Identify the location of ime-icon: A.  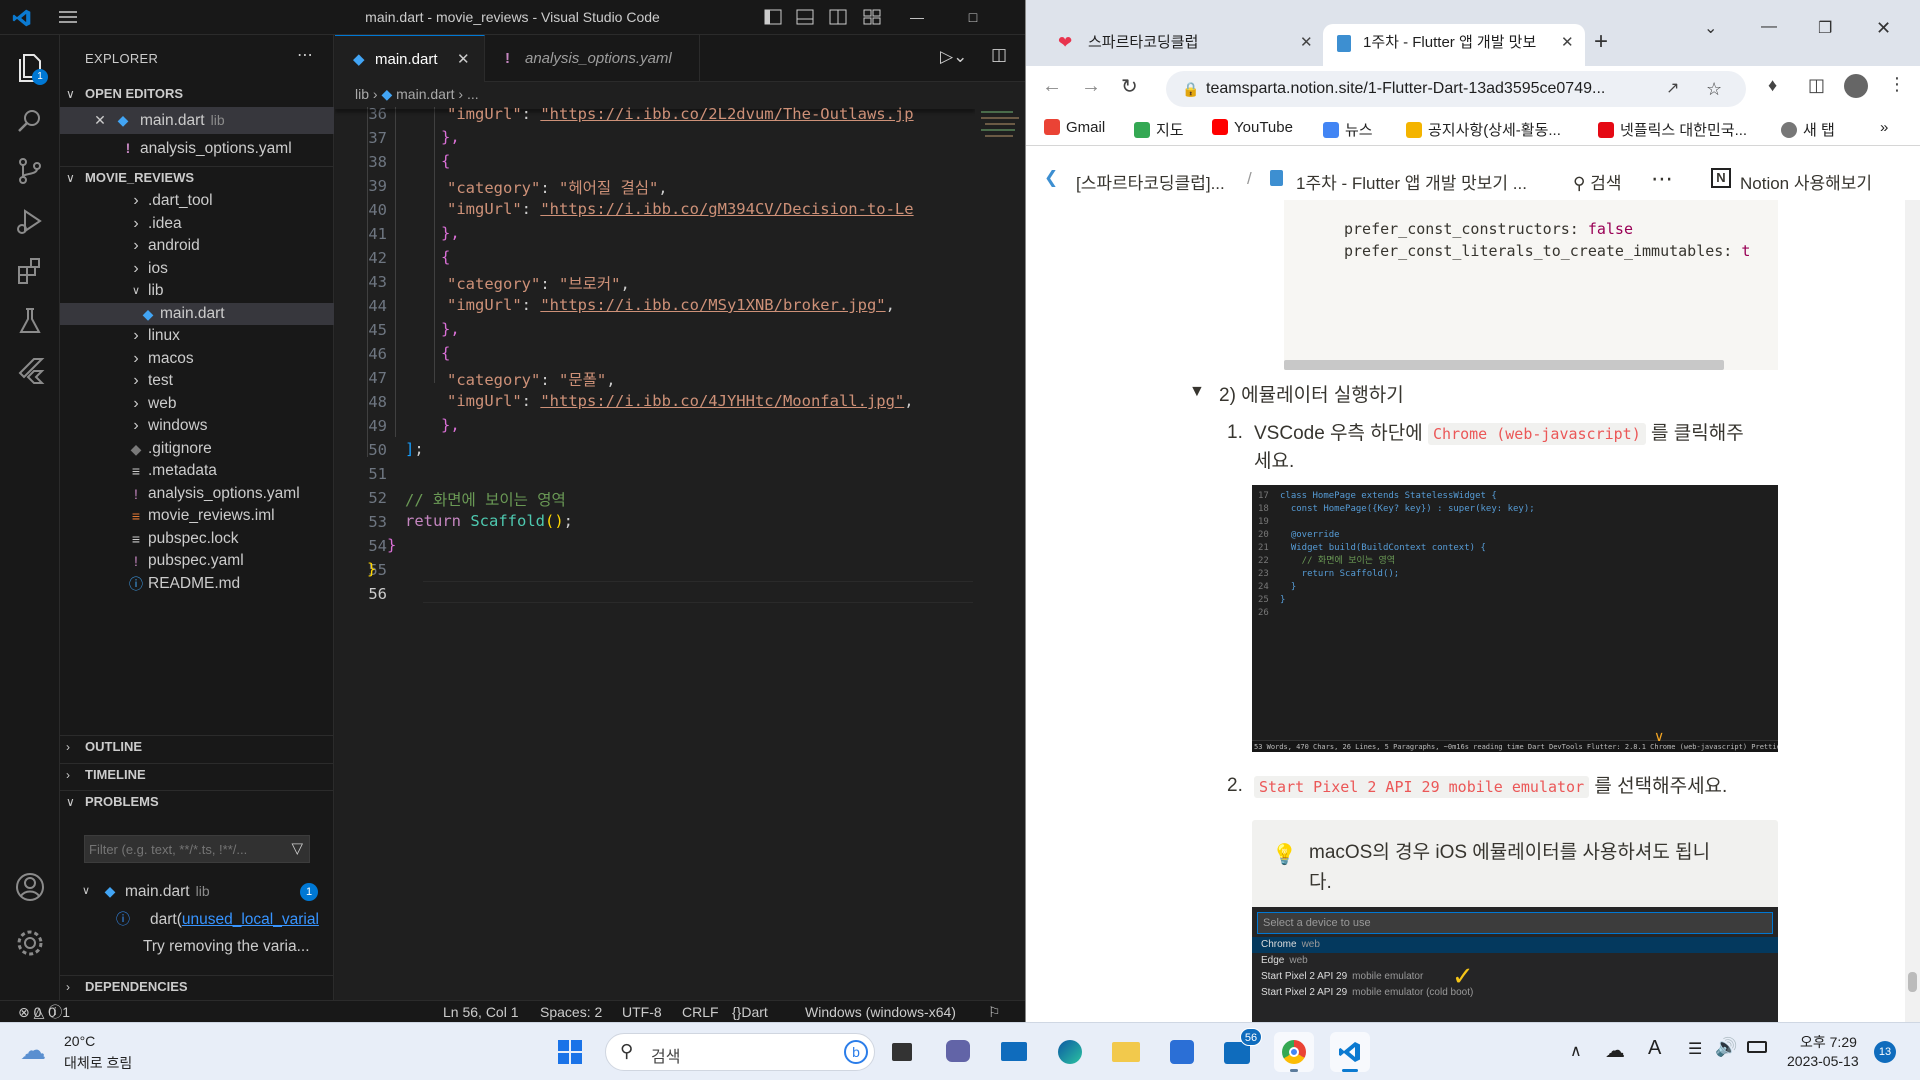
(1654, 1048).